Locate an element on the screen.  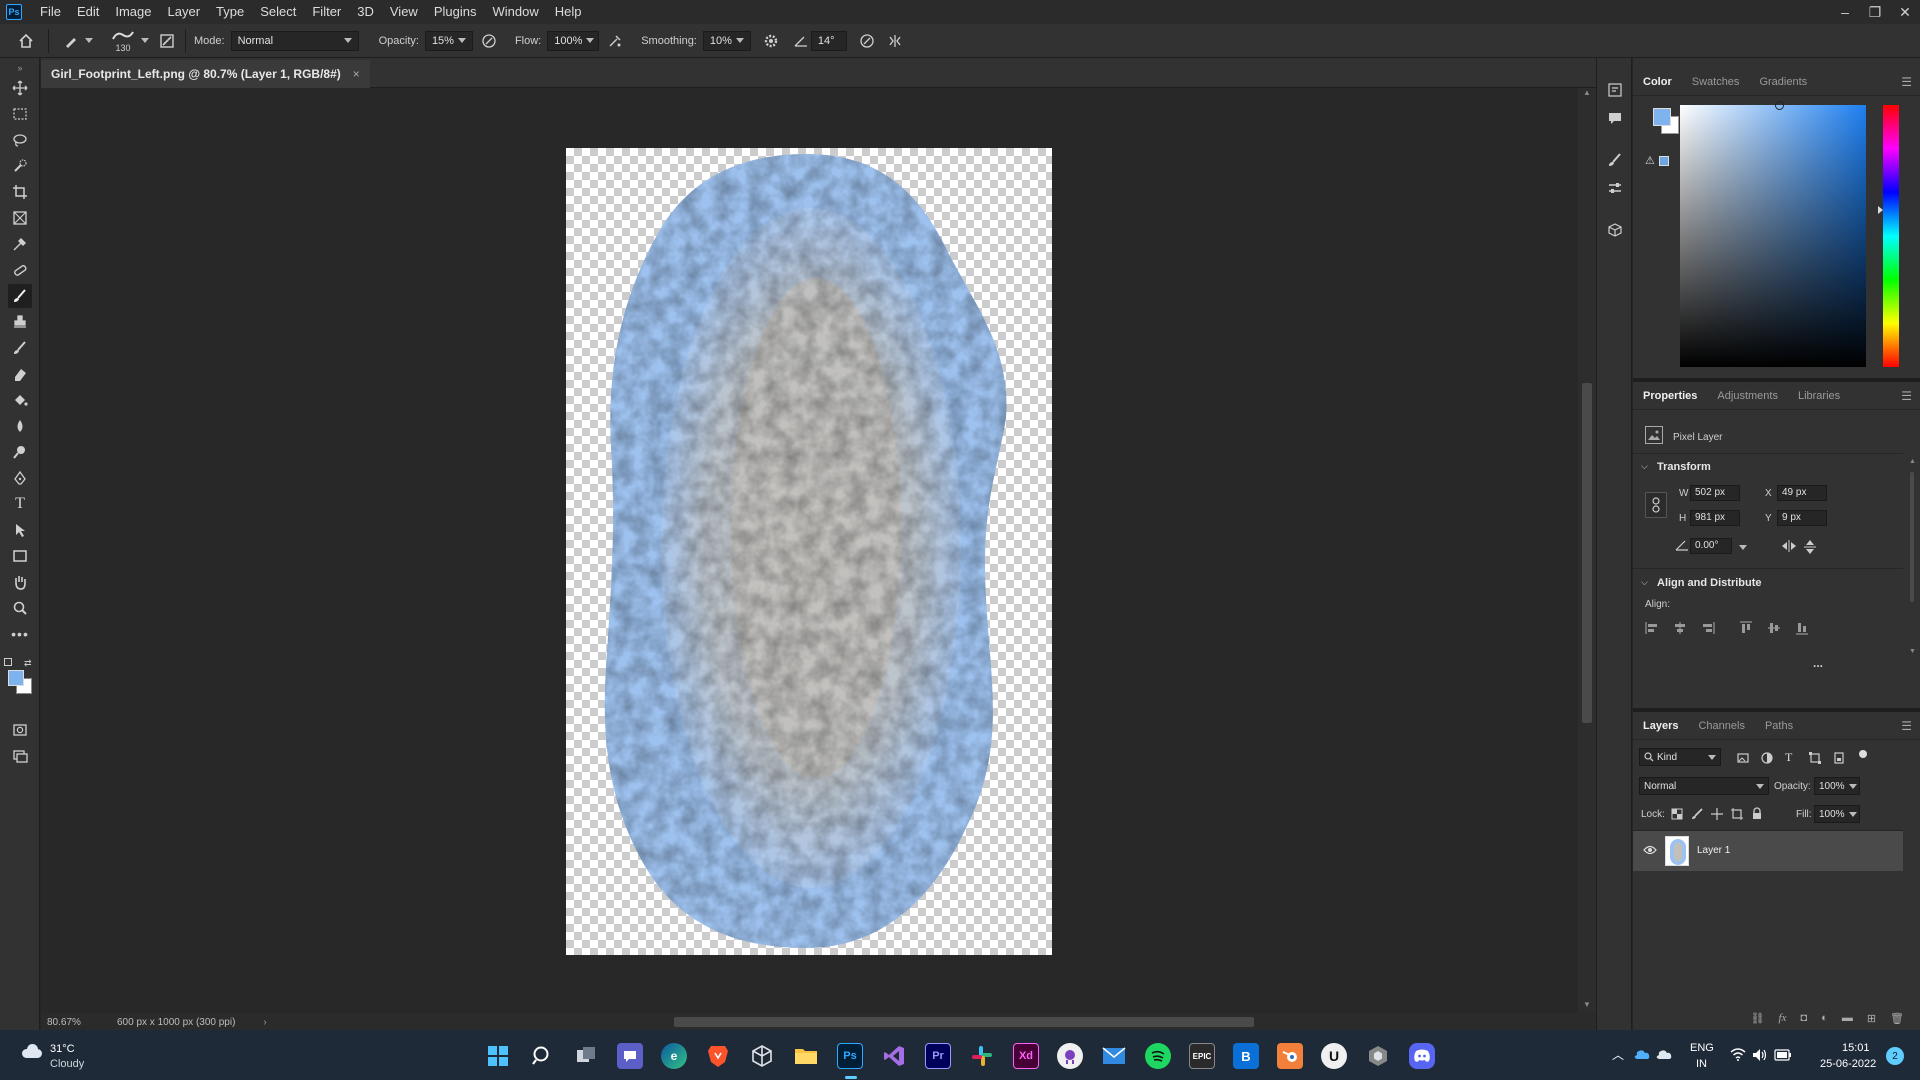
symmetry-icon is located at coordinates (895, 41).